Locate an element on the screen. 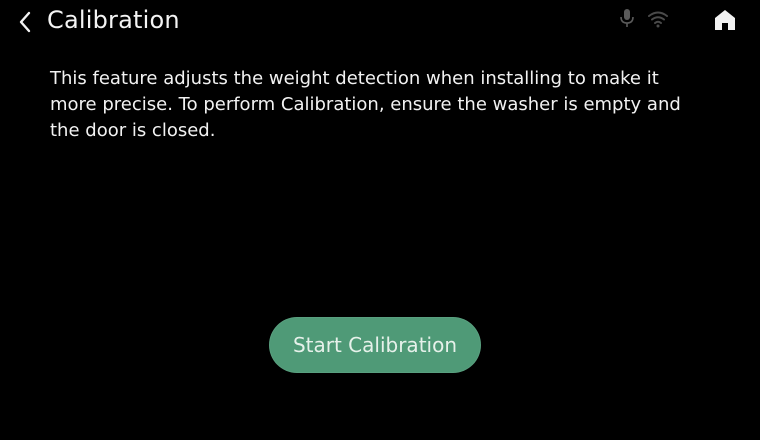 This screenshot has height=440, width=760. home-icon is located at coordinates (725, 20).